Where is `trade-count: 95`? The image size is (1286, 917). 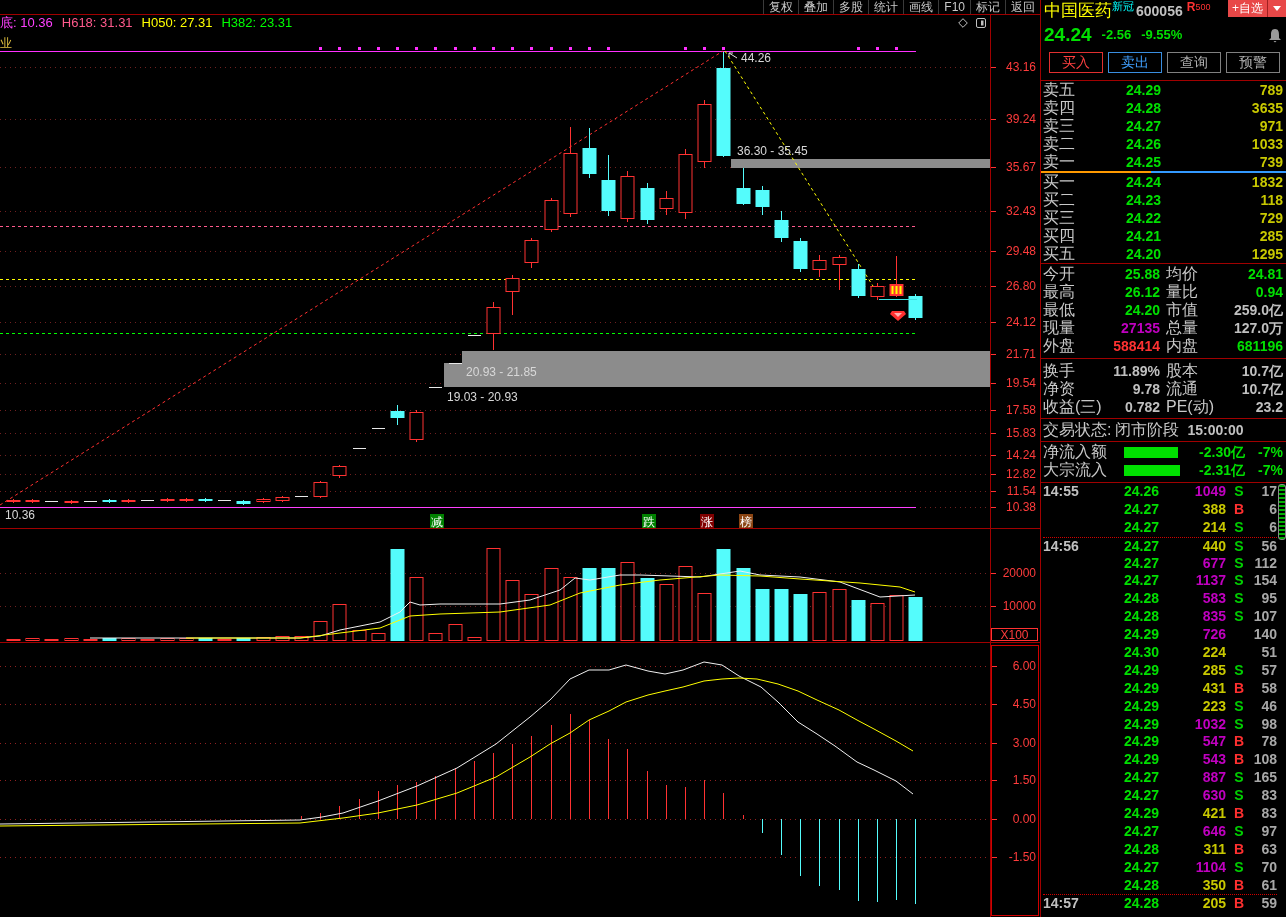
trade-count: 95 is located at coordinates (1268, 599).